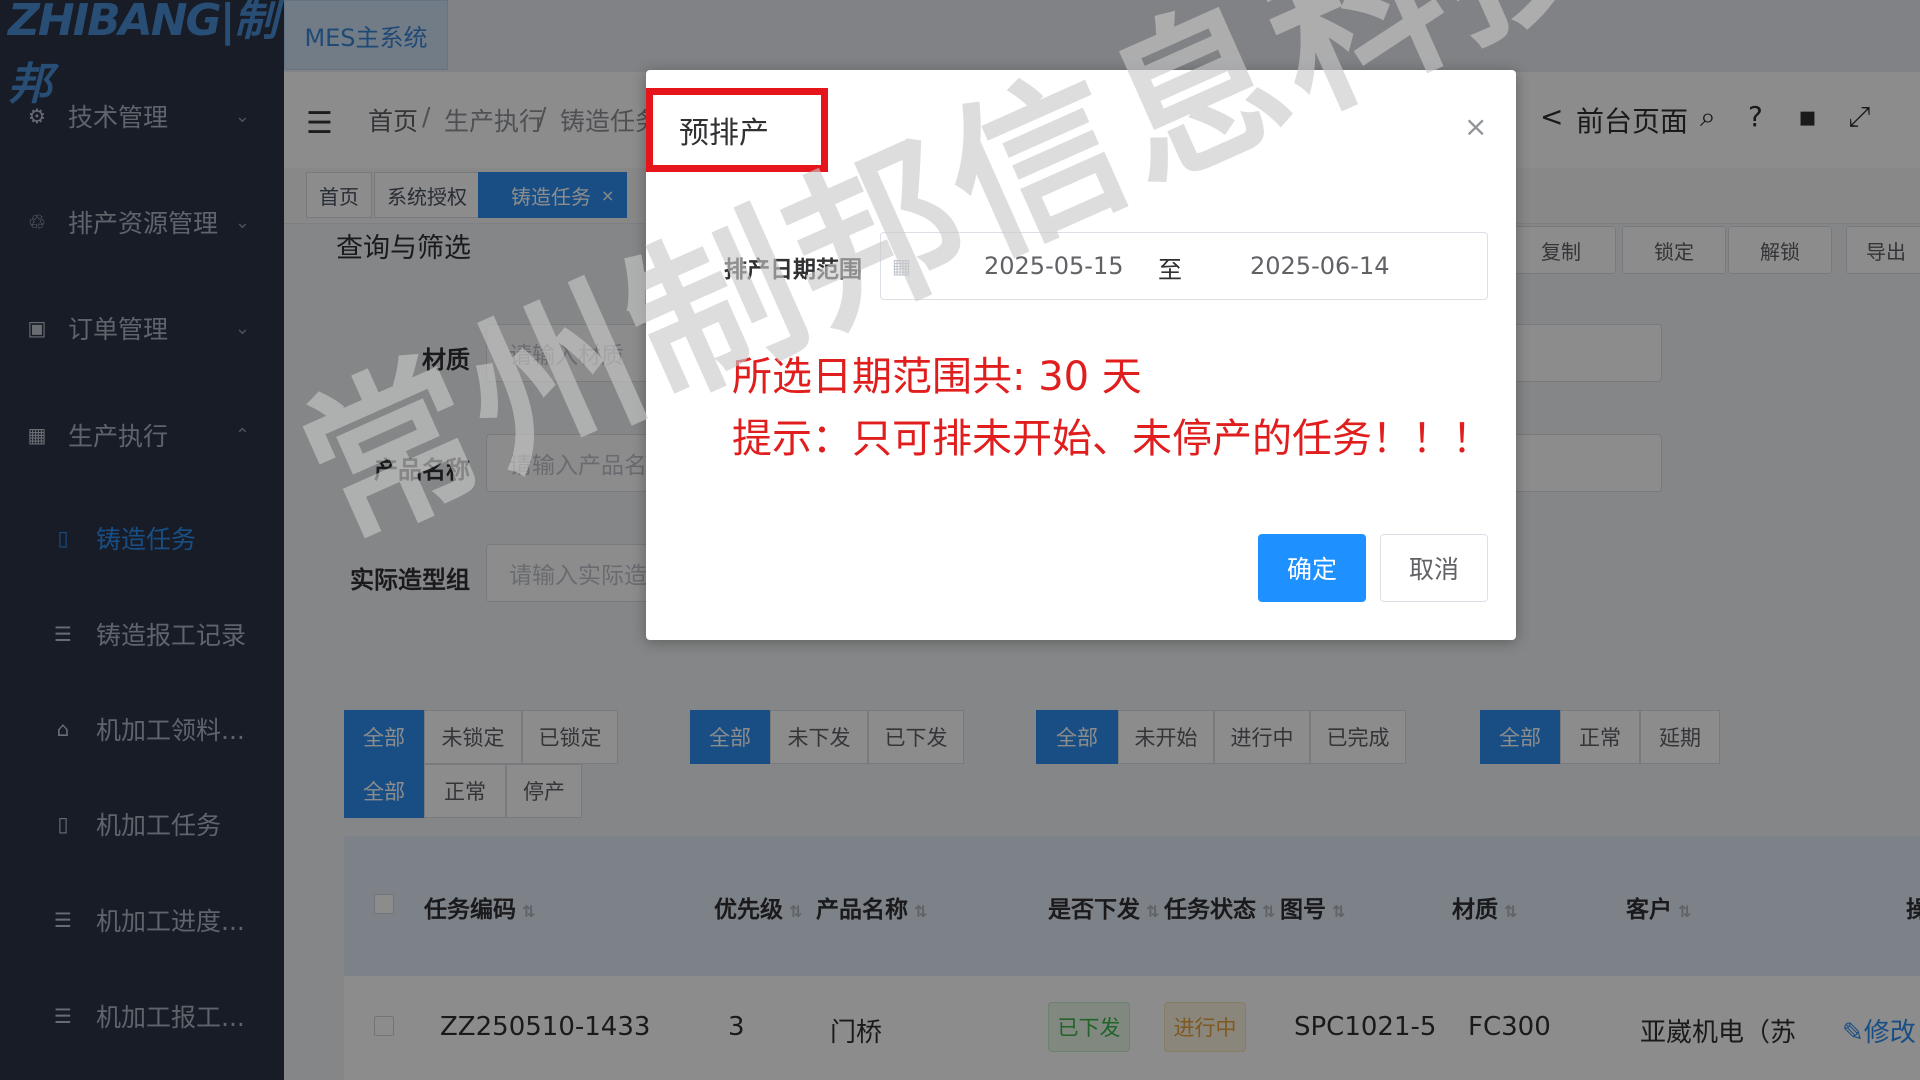 This screenshot has width=1920, height=1080. I want to click on date-range-label: 排产日期范围, so click(793, 270).